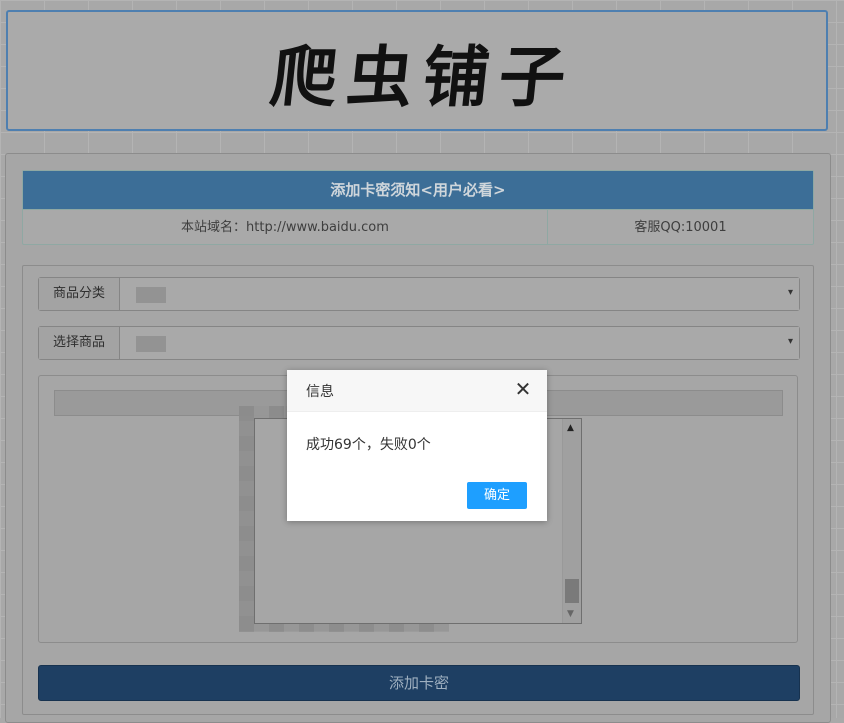 The width and height of the screenshot is (844, 723). What do you see at coordinates (459, 343) in the screenshot?
I see `product-dropdown: ▾` at bounding box center [459, 343].